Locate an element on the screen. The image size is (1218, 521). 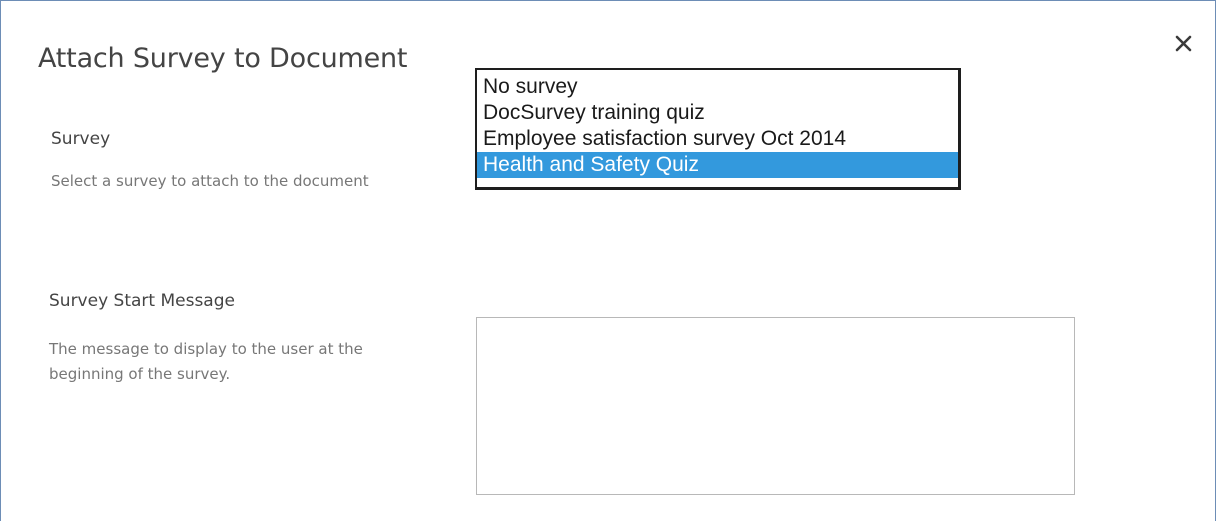
survey-option-docsurvey-training-quiz: DocSurvey training quiz is located at coordinates (717, 113).